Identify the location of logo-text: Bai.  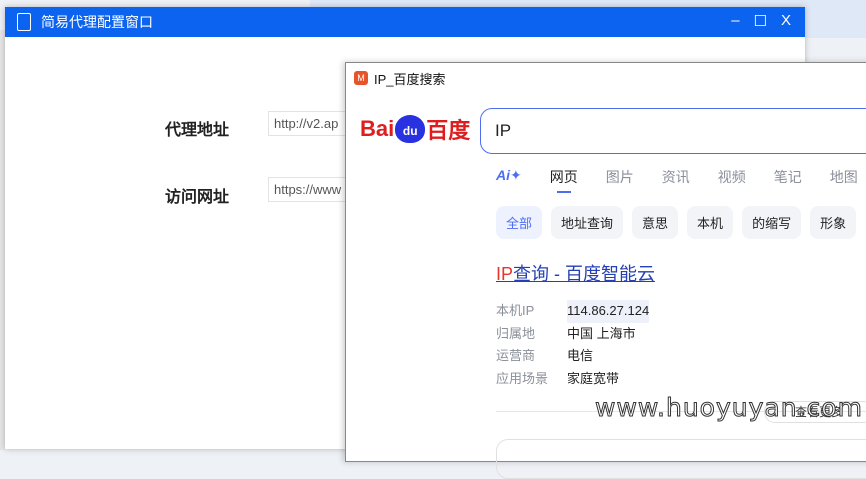
(377, 128).